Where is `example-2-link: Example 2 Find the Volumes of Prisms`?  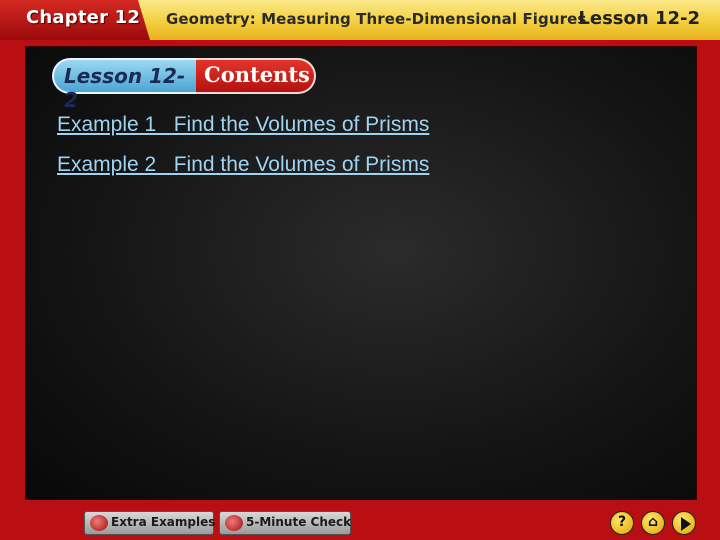
example-2-link: Example 2 Find the Volumes of Prisms is located at coordinates (243, 165).